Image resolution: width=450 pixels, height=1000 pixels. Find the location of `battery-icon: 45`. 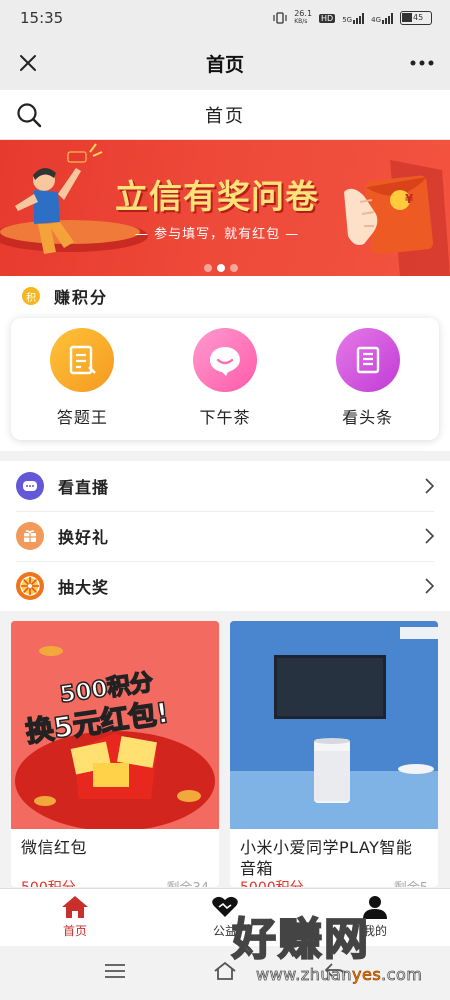

battery-icon: 45 is located at coordinates (416, 18).